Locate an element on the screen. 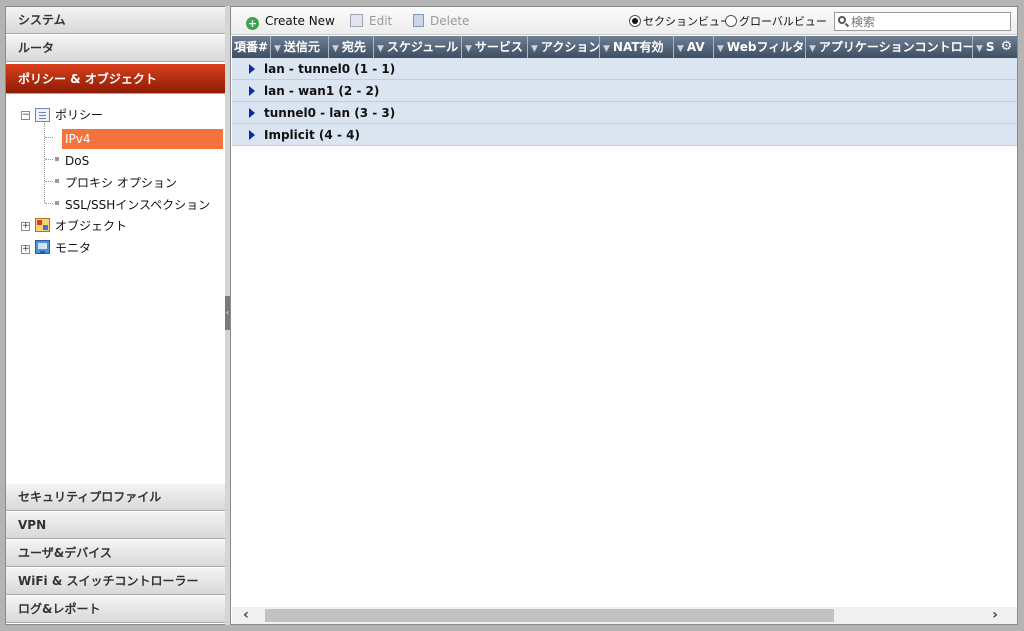  section-view-label: セクションビュー is located at coordinates (687, 21).